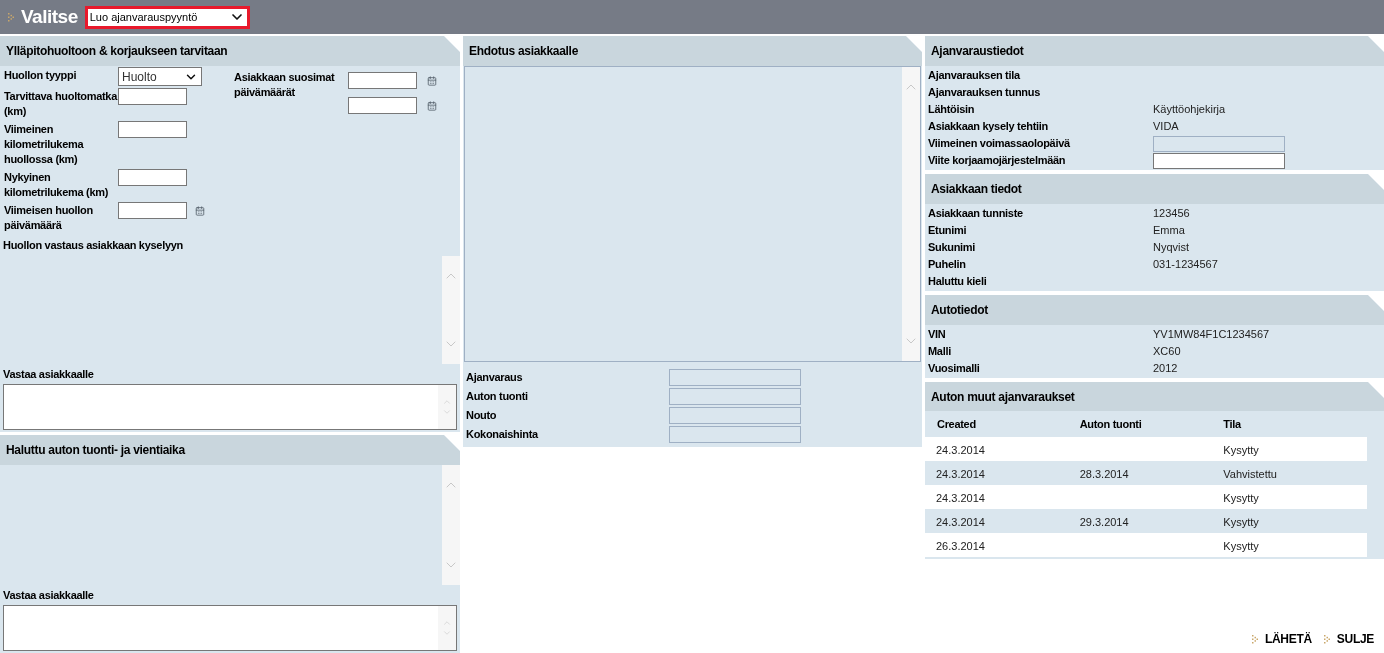 The width and height of the screenshot is (1384, 653). Describe the element at coordinates (1169, 231) in the screenshot. I see `info-value: Emma` at that location.